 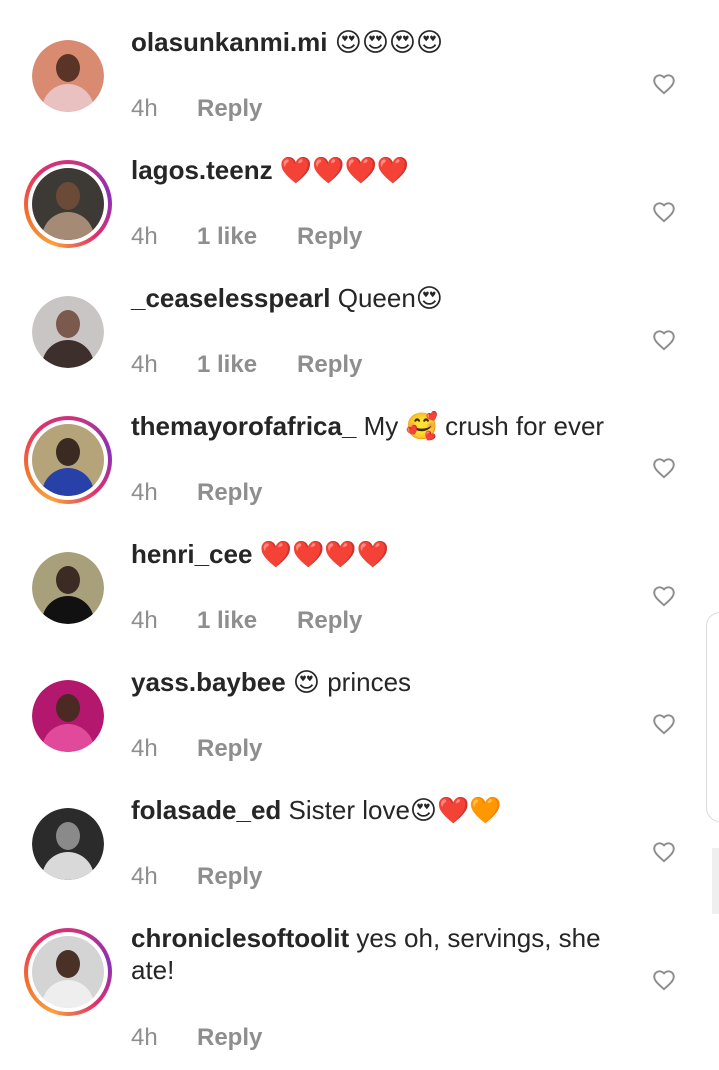 I want to click on comment-username: olasunkanmi.mi, so click(x=229, y=42).